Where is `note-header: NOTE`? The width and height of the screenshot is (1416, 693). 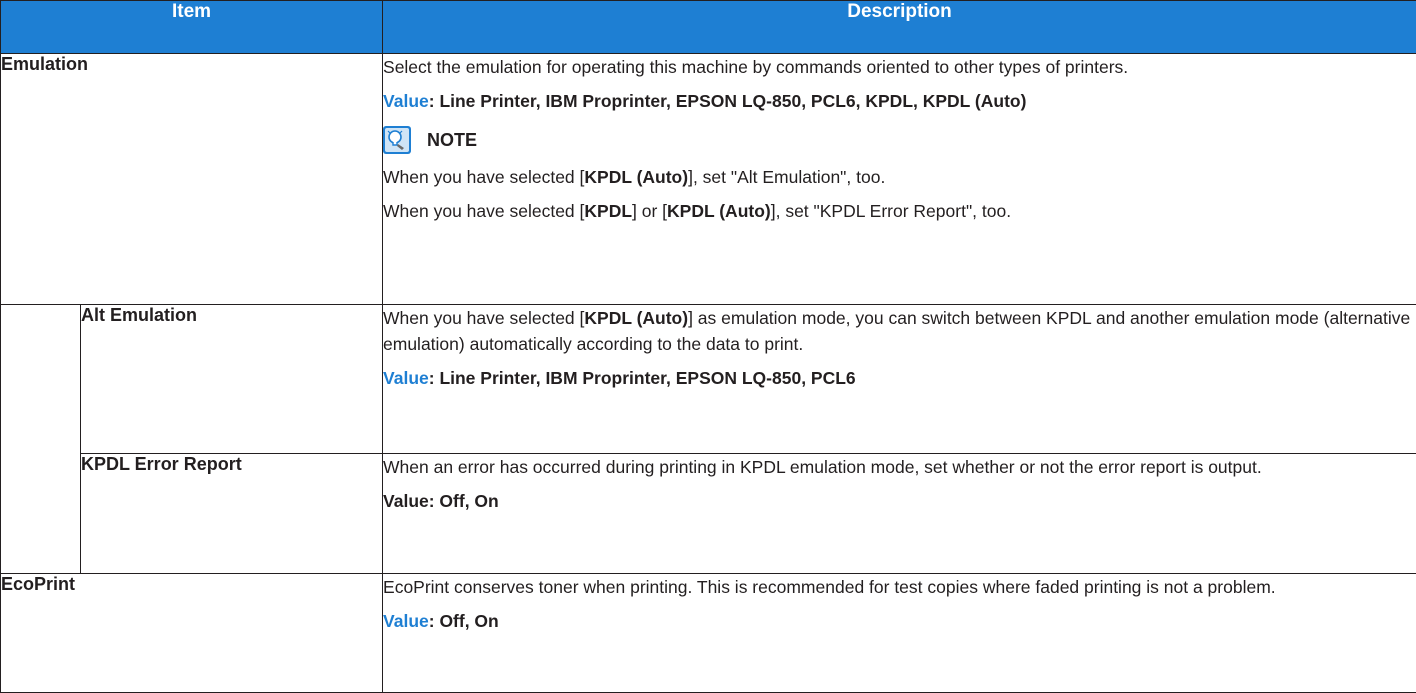 note-header: NOTE is located at coordinates (899, 139).